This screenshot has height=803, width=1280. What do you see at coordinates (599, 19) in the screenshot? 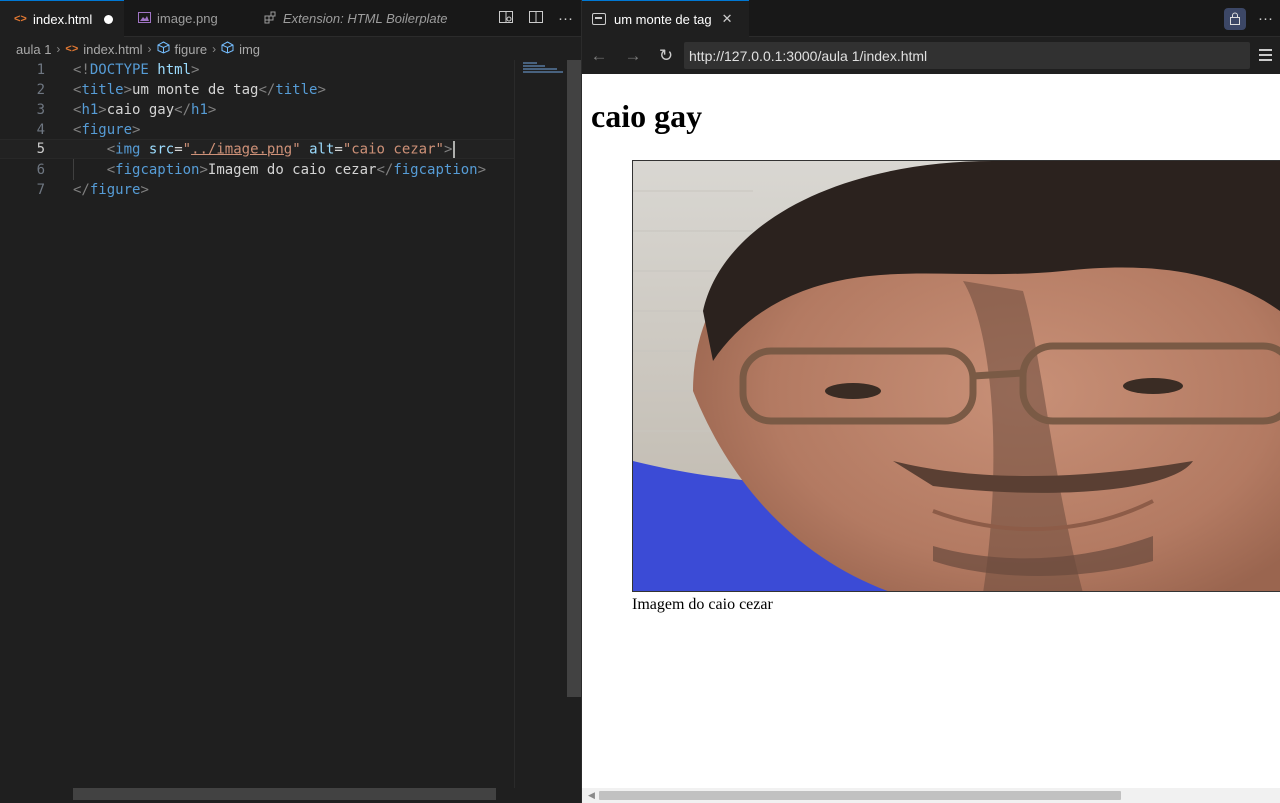
I see `page-icon` at bounding box center [599, 19].